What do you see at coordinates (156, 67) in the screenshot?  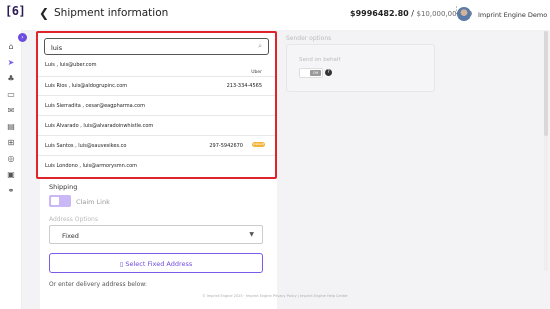 I see `list-divider` at bounding box center [156, 67].